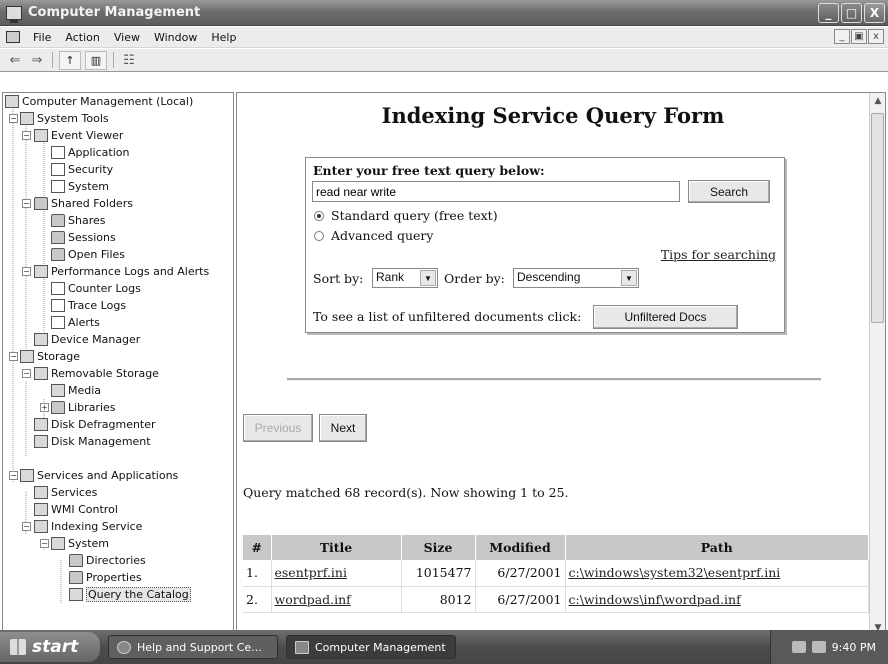 This screenshot has height=664, width=888. Describe the element at coordinates (717, 547) in the screenshot. I see `column-header-path: Path` at that location.